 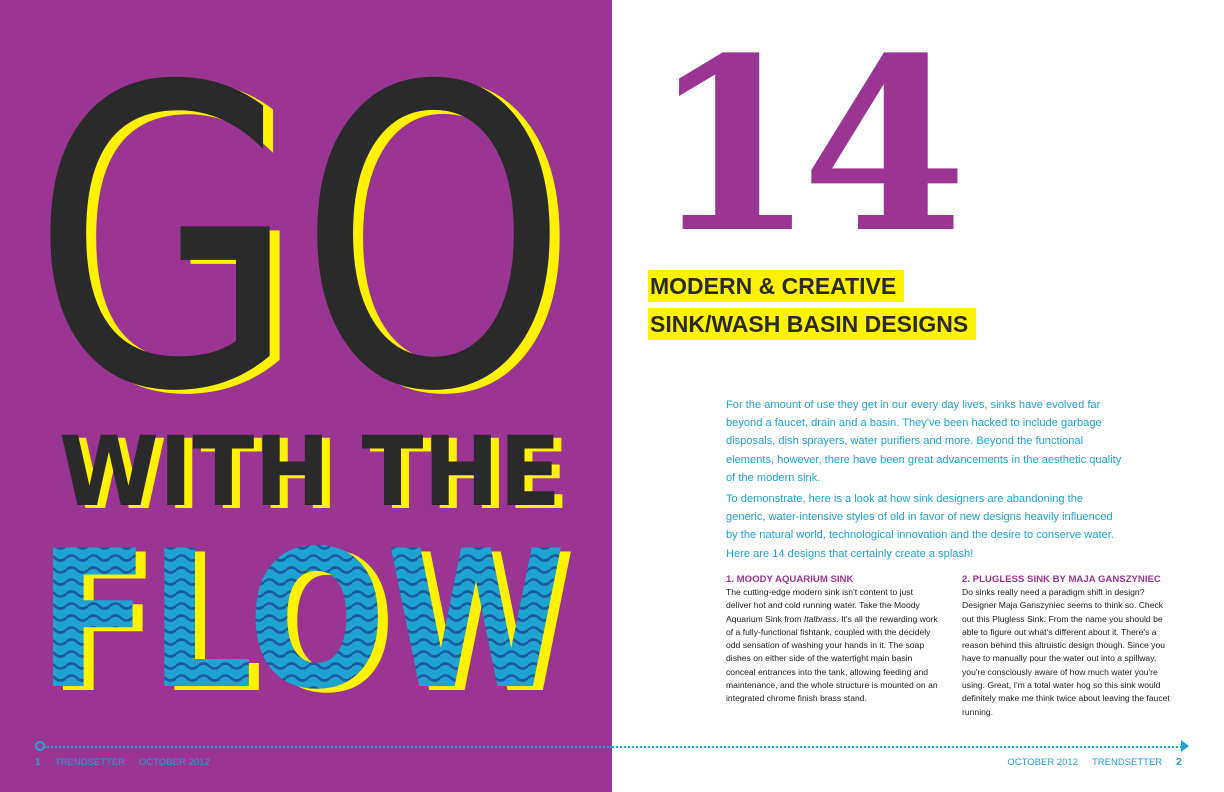 I want to click on magazine-name-right: TRENDSETTER, so click(x=1127, y=762).